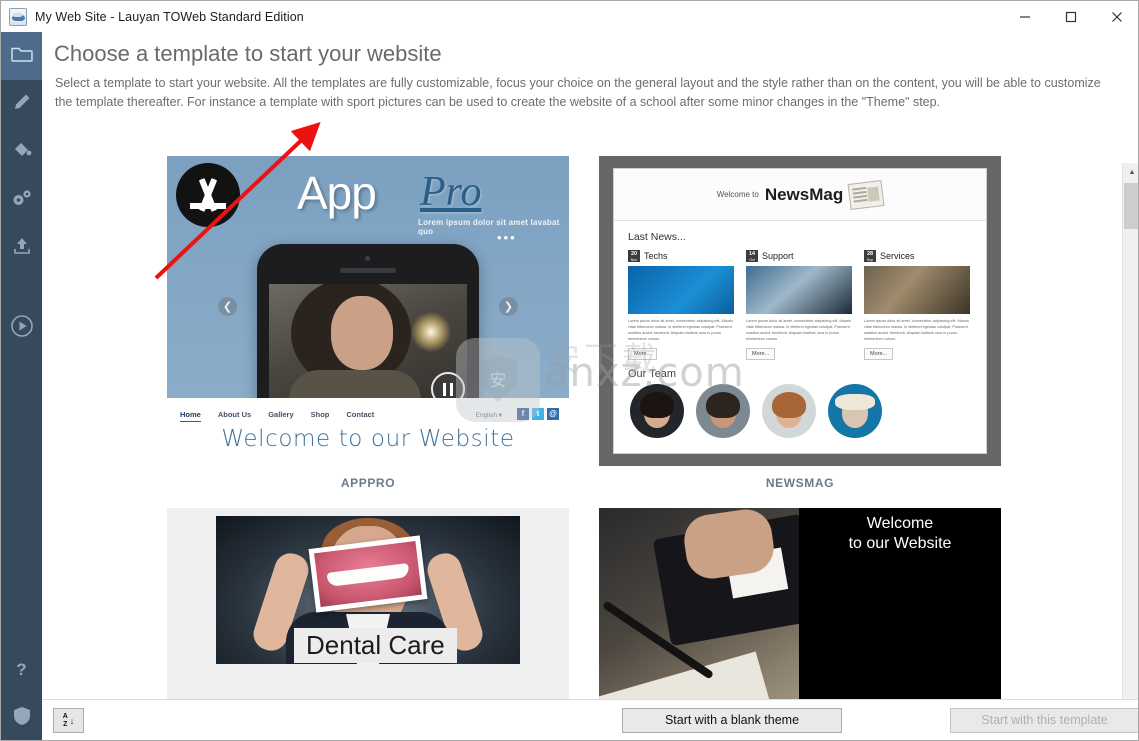 Image resolution: width=1139 pixels, height=741 pixels. I want to click on apppro-welcome-text: Welcome to our Website, so click(368, 439).